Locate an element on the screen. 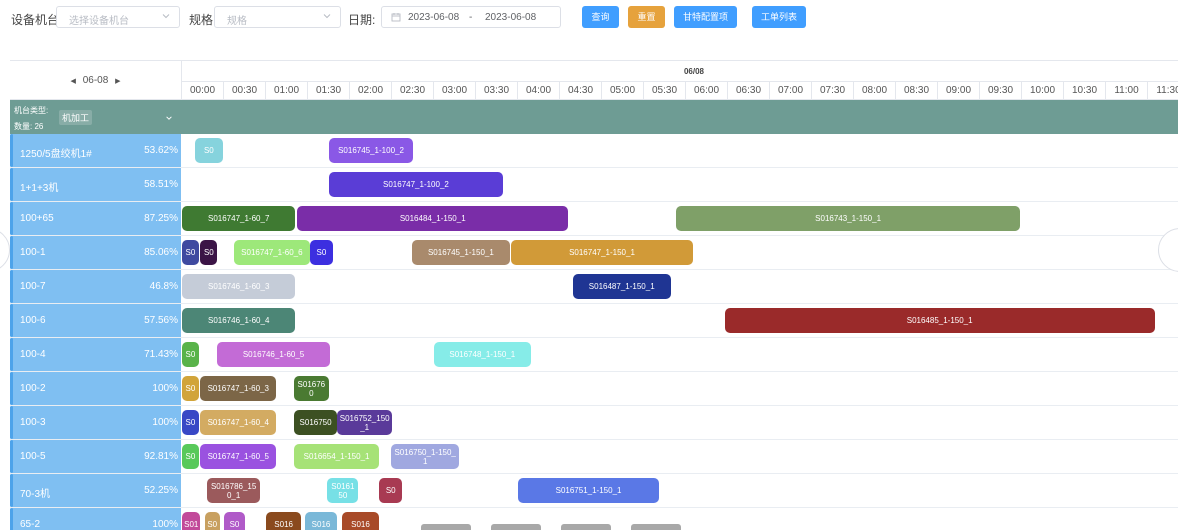 This screenshot has width=1178, height=530. task-bar: S016752_150_1 is located at coordinates (364, 422).